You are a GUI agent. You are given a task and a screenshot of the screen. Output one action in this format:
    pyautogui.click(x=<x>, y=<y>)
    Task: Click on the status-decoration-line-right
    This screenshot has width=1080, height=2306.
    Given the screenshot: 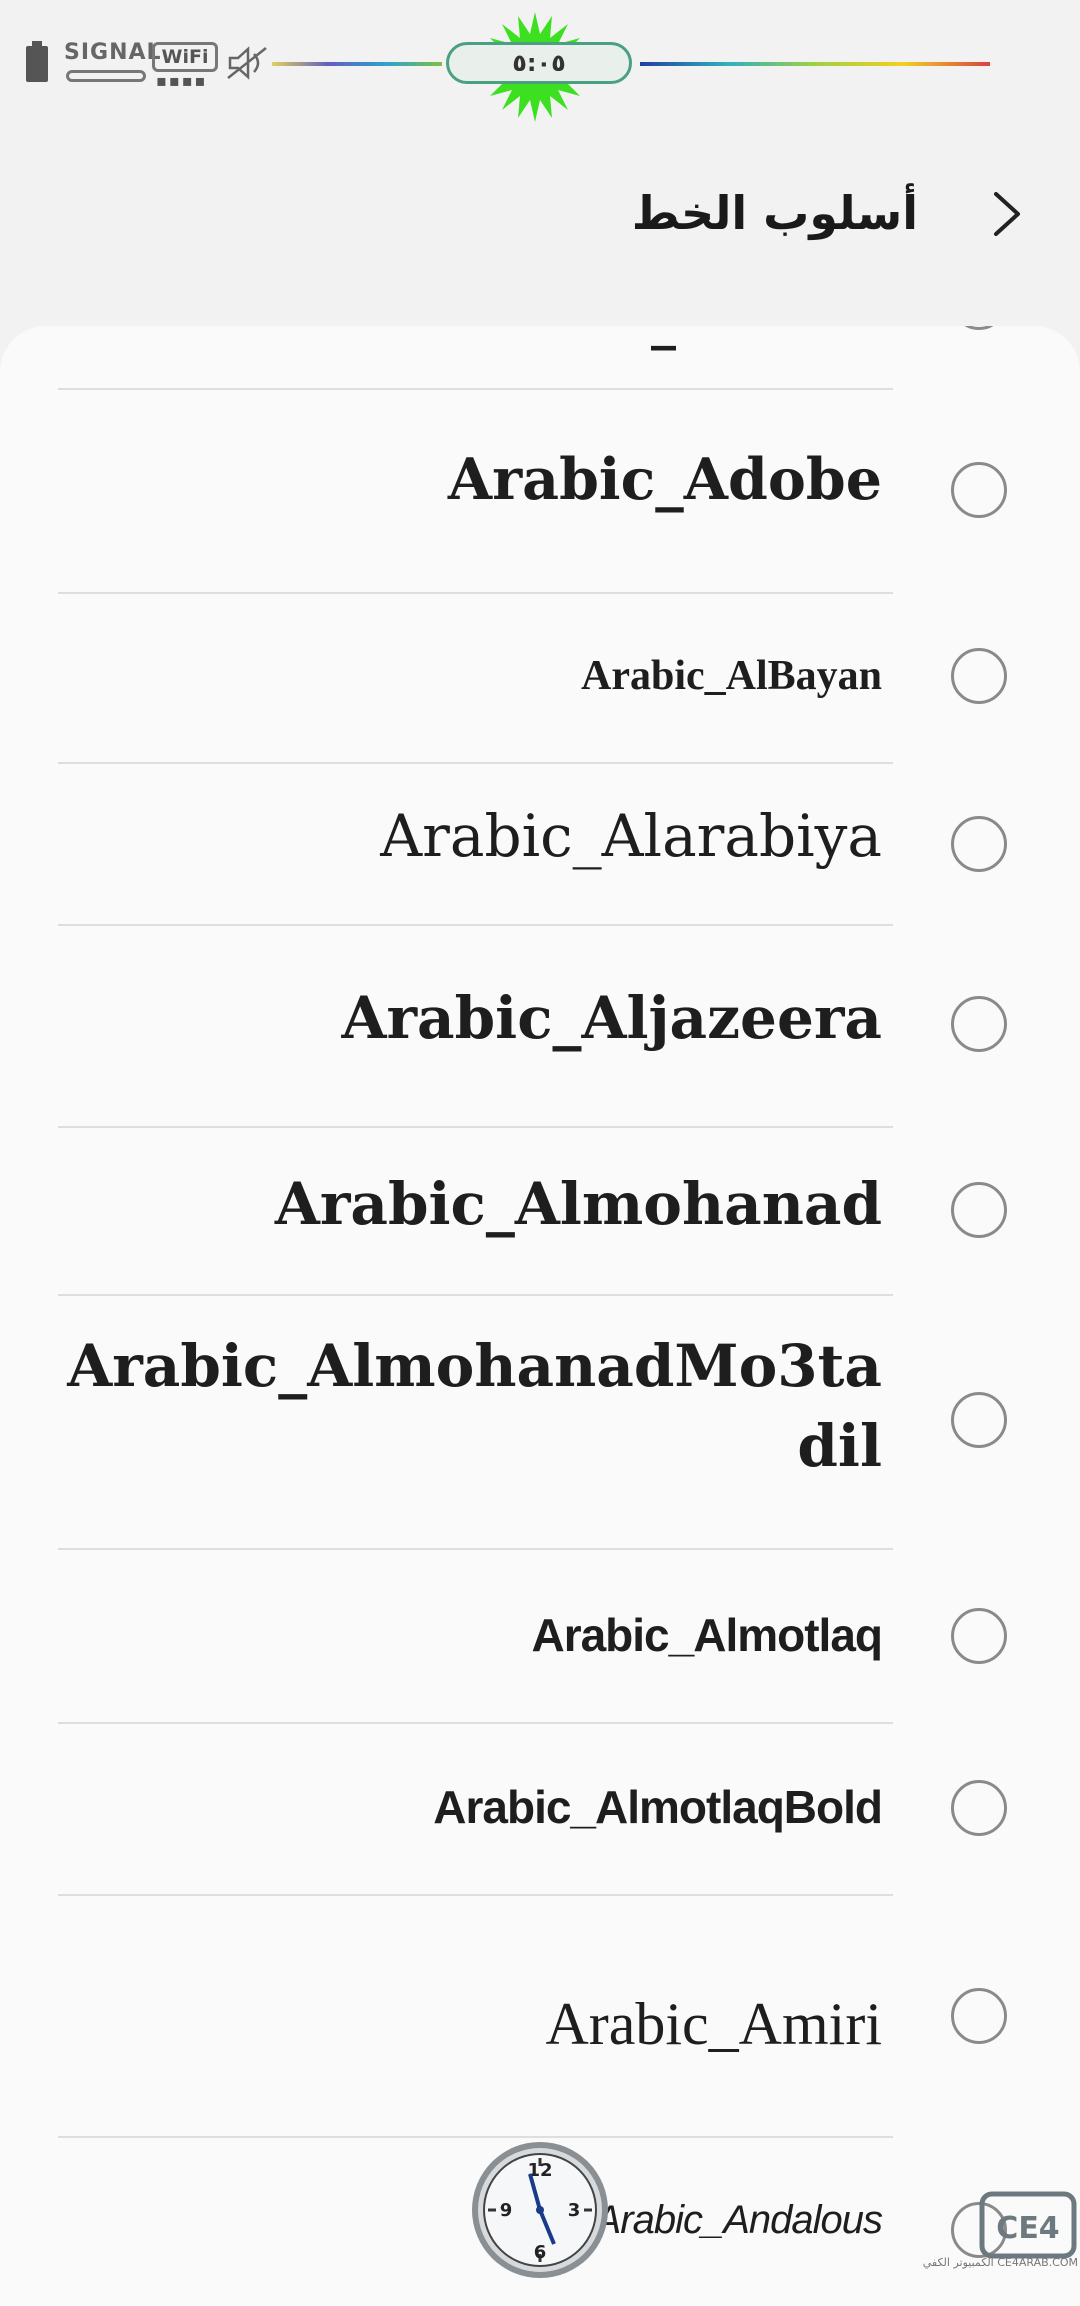 What is the action you would take?
    pyautogui.click(x=815, y=64)
    